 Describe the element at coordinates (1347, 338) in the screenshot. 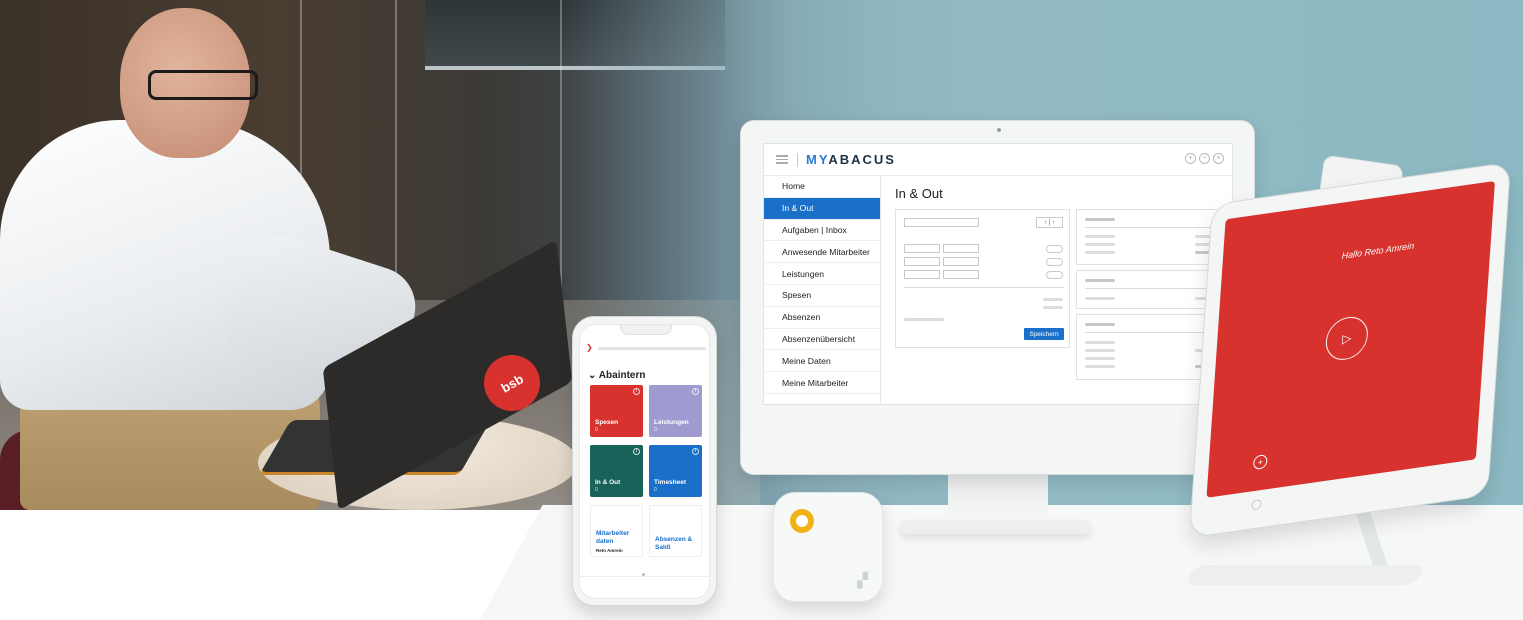

I see `play-icon: ▷` at that location.